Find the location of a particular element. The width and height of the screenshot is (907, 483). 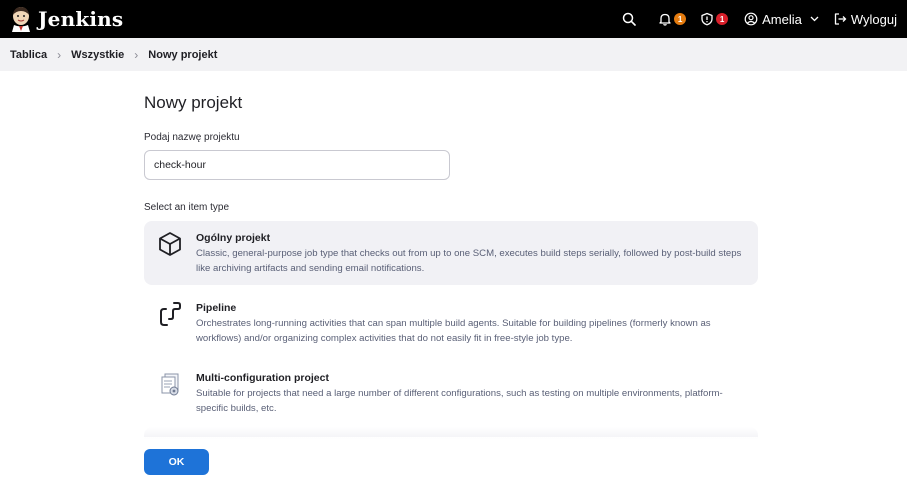

jenkins-logo: Jenkins is located at coordinates (66, 19).